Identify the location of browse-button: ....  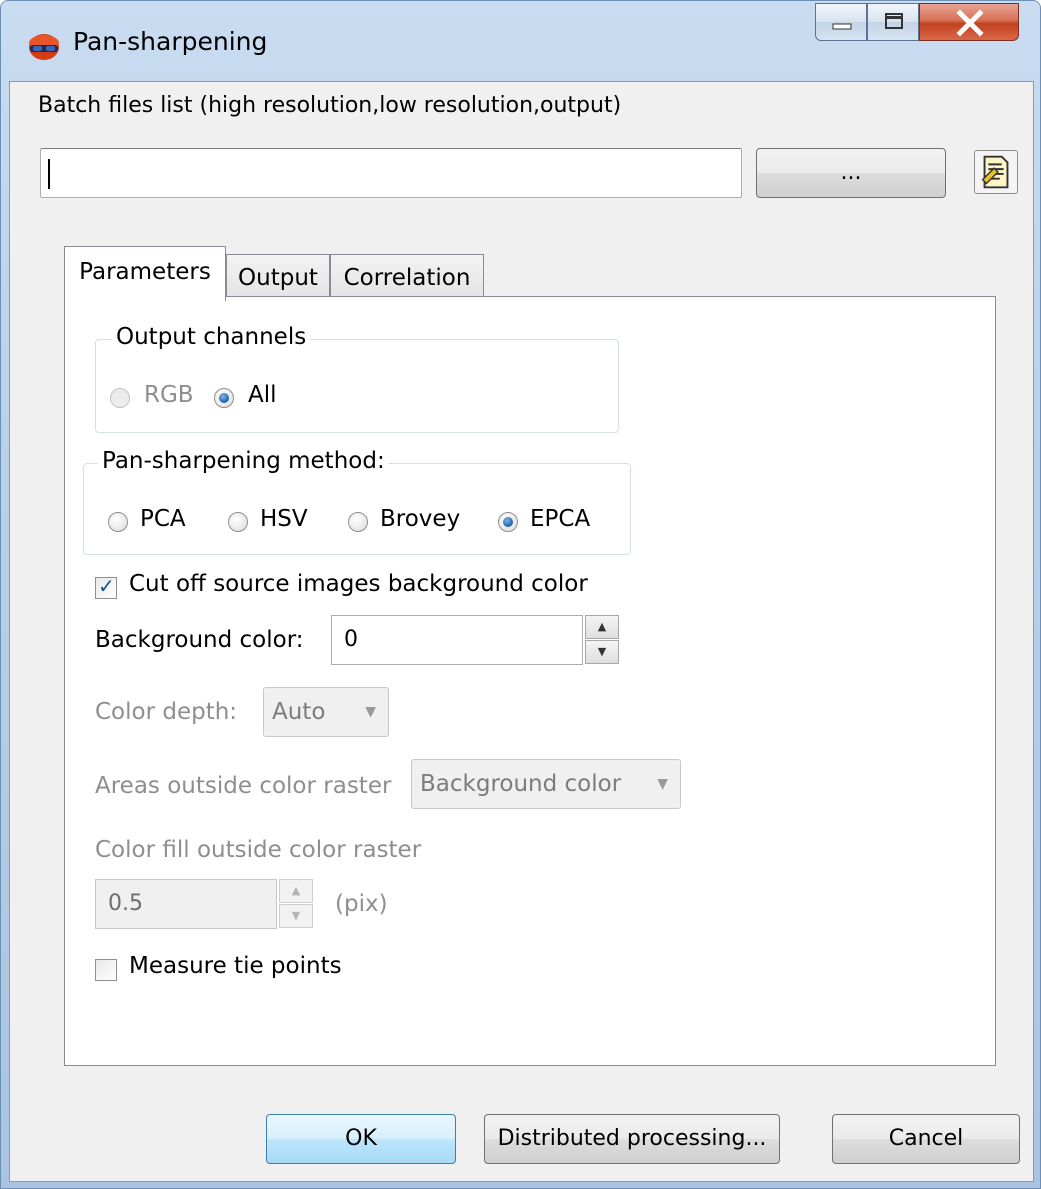
(851, 173).